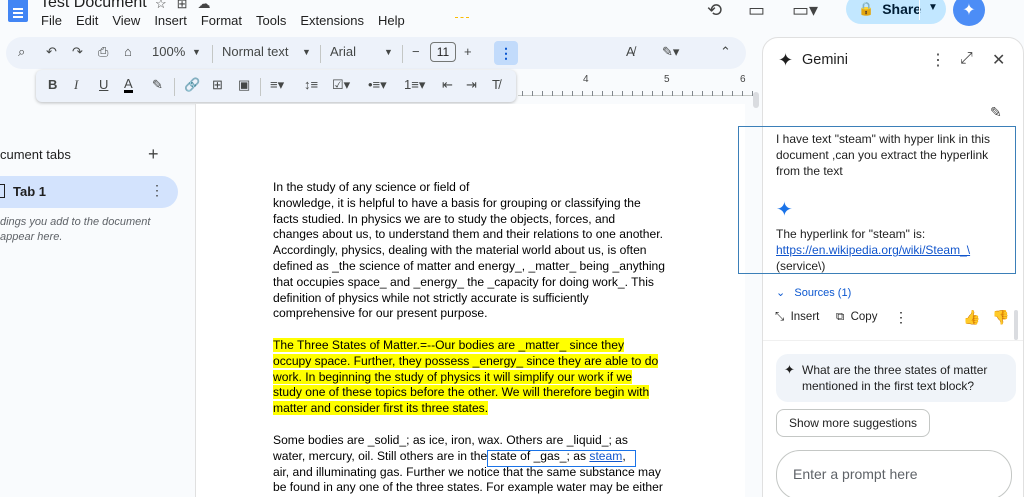  Describe the element at coordinates (29, 191) in the screenshot. I see `tab-label: Tab 1` at that location.